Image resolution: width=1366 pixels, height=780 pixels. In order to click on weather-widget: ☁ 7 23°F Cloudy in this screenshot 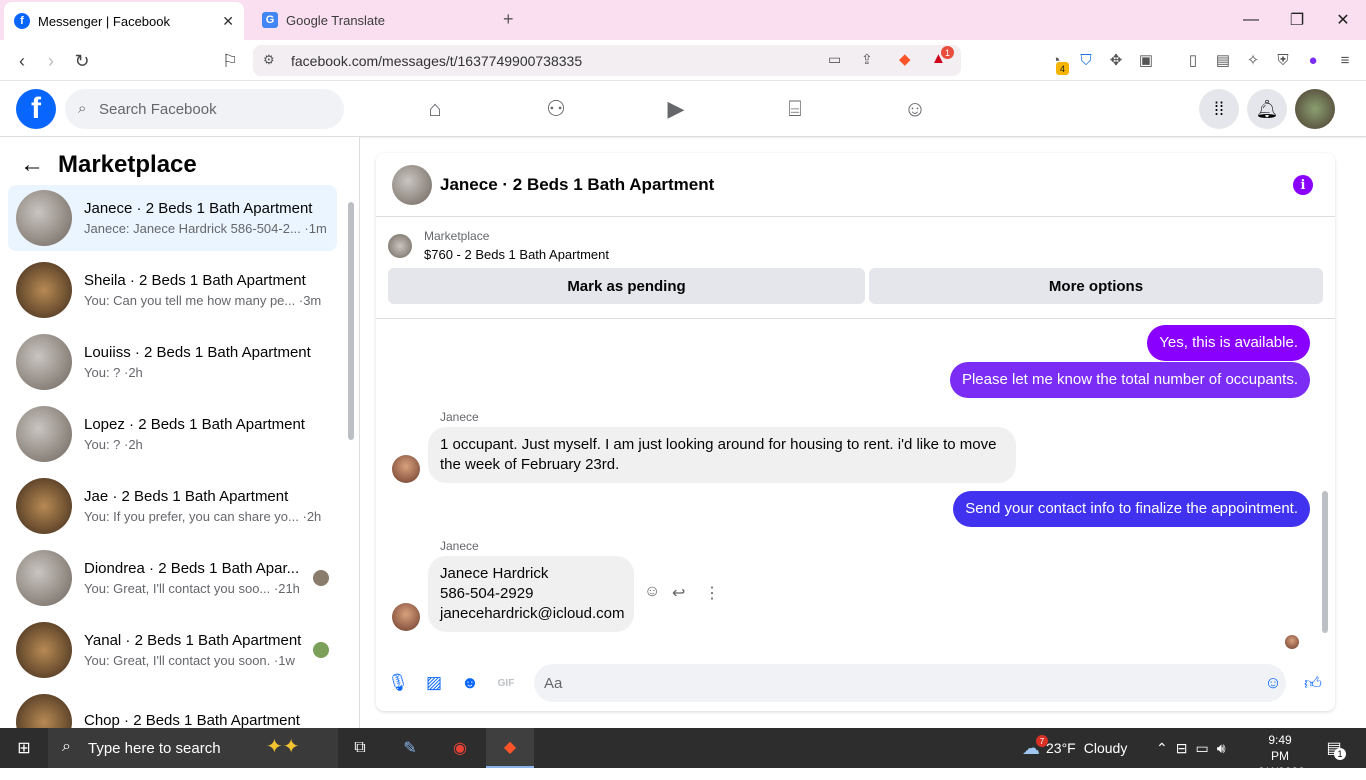, I will do `click(1074, 748)`.